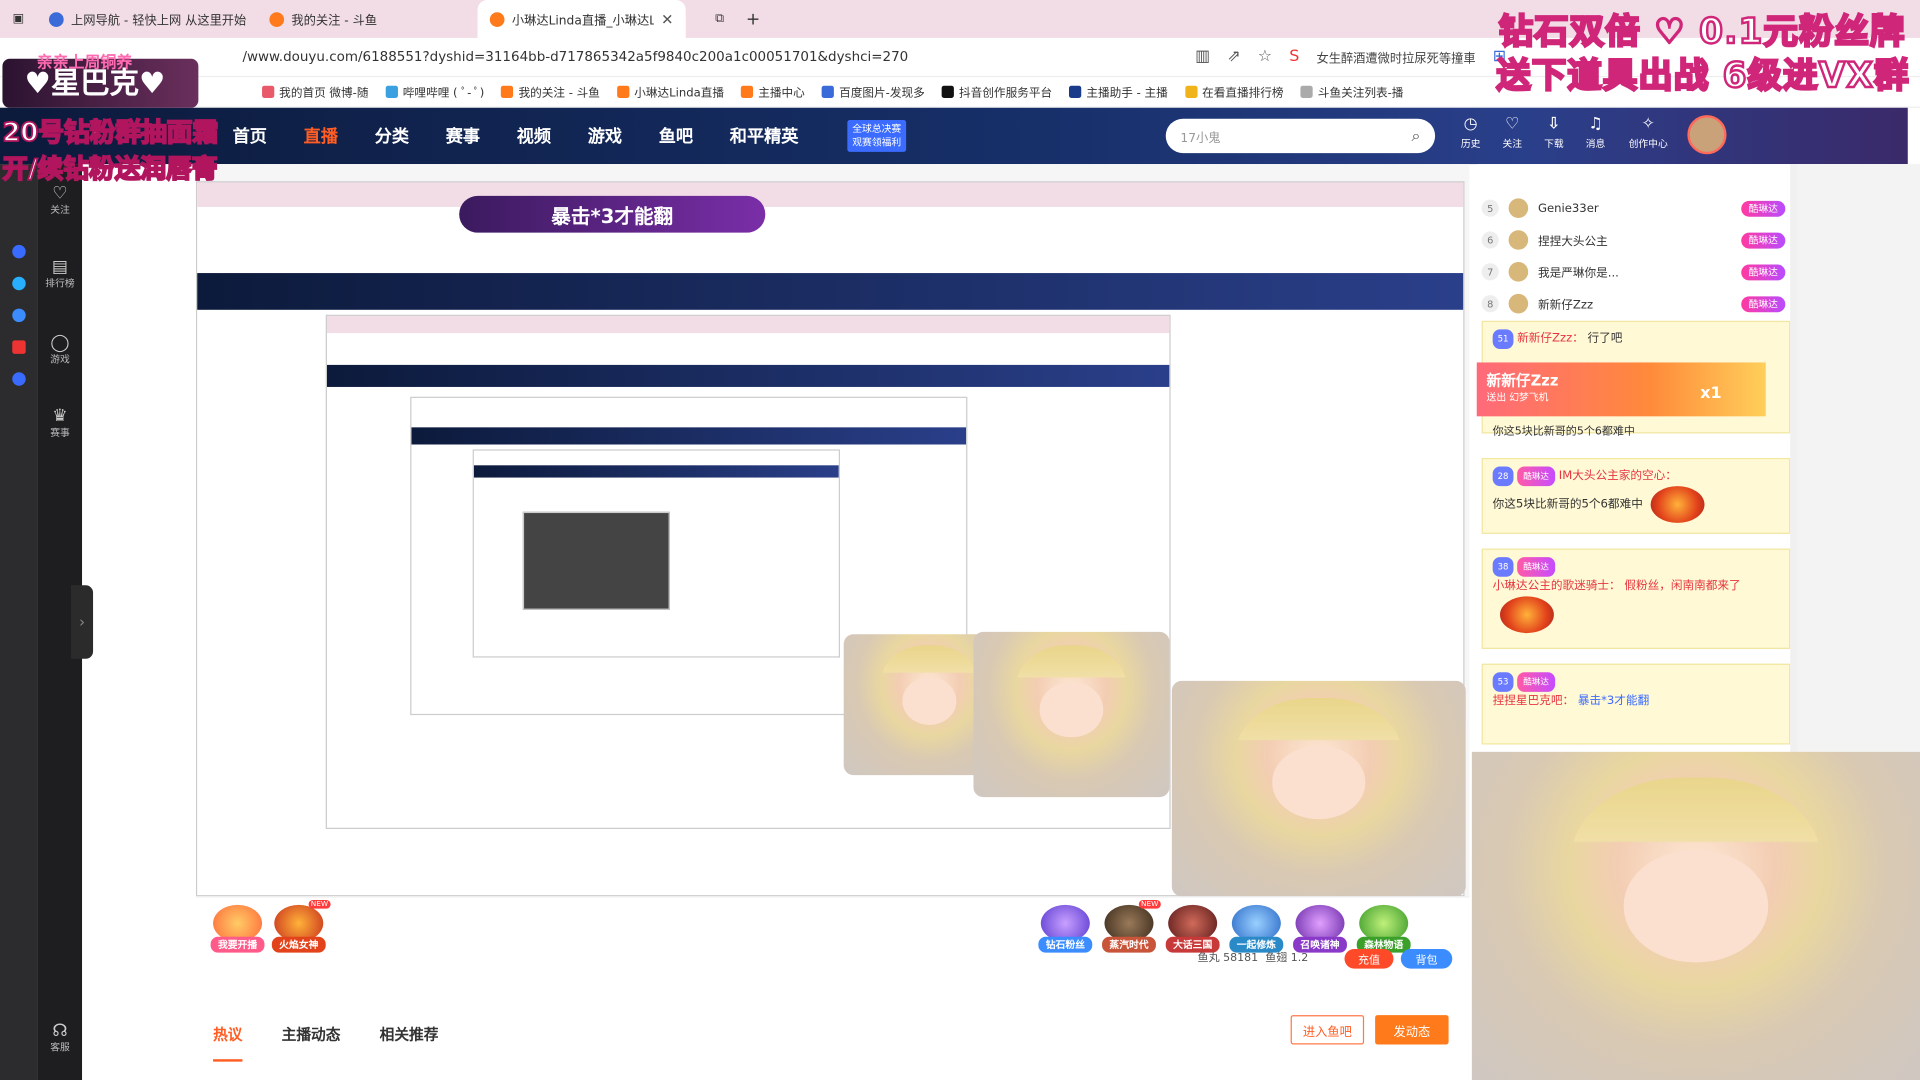 The width and height of the screenshot is (1920, 1080). I want to click on search-engine-icon: S, so click(1294, 57).